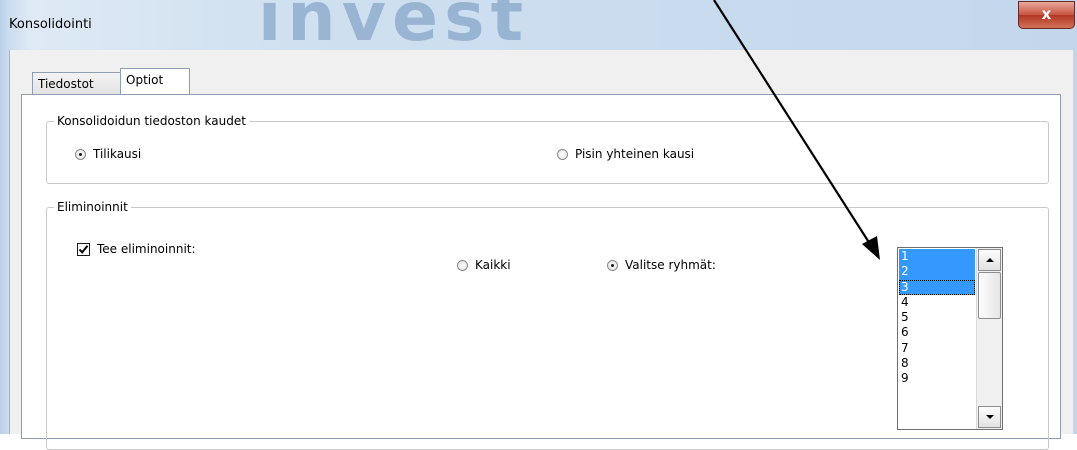 The width and height of the screenshot is (1077, 450). I want to click on tab-label: Optiot, so click(145, 80).